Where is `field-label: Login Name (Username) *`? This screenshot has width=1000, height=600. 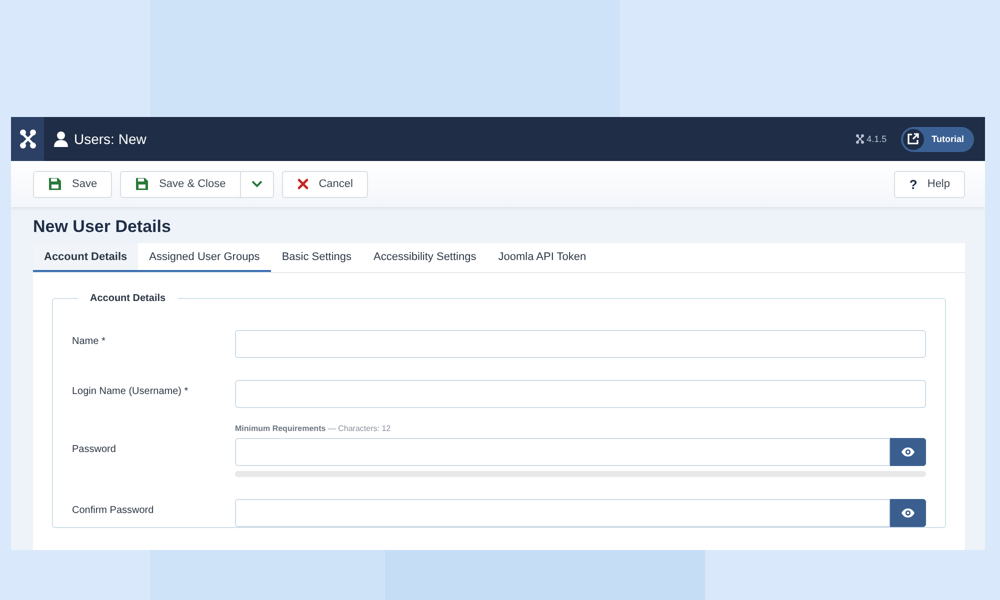
field-label: Login Name (Username) * is located at coordinates (131, 392).